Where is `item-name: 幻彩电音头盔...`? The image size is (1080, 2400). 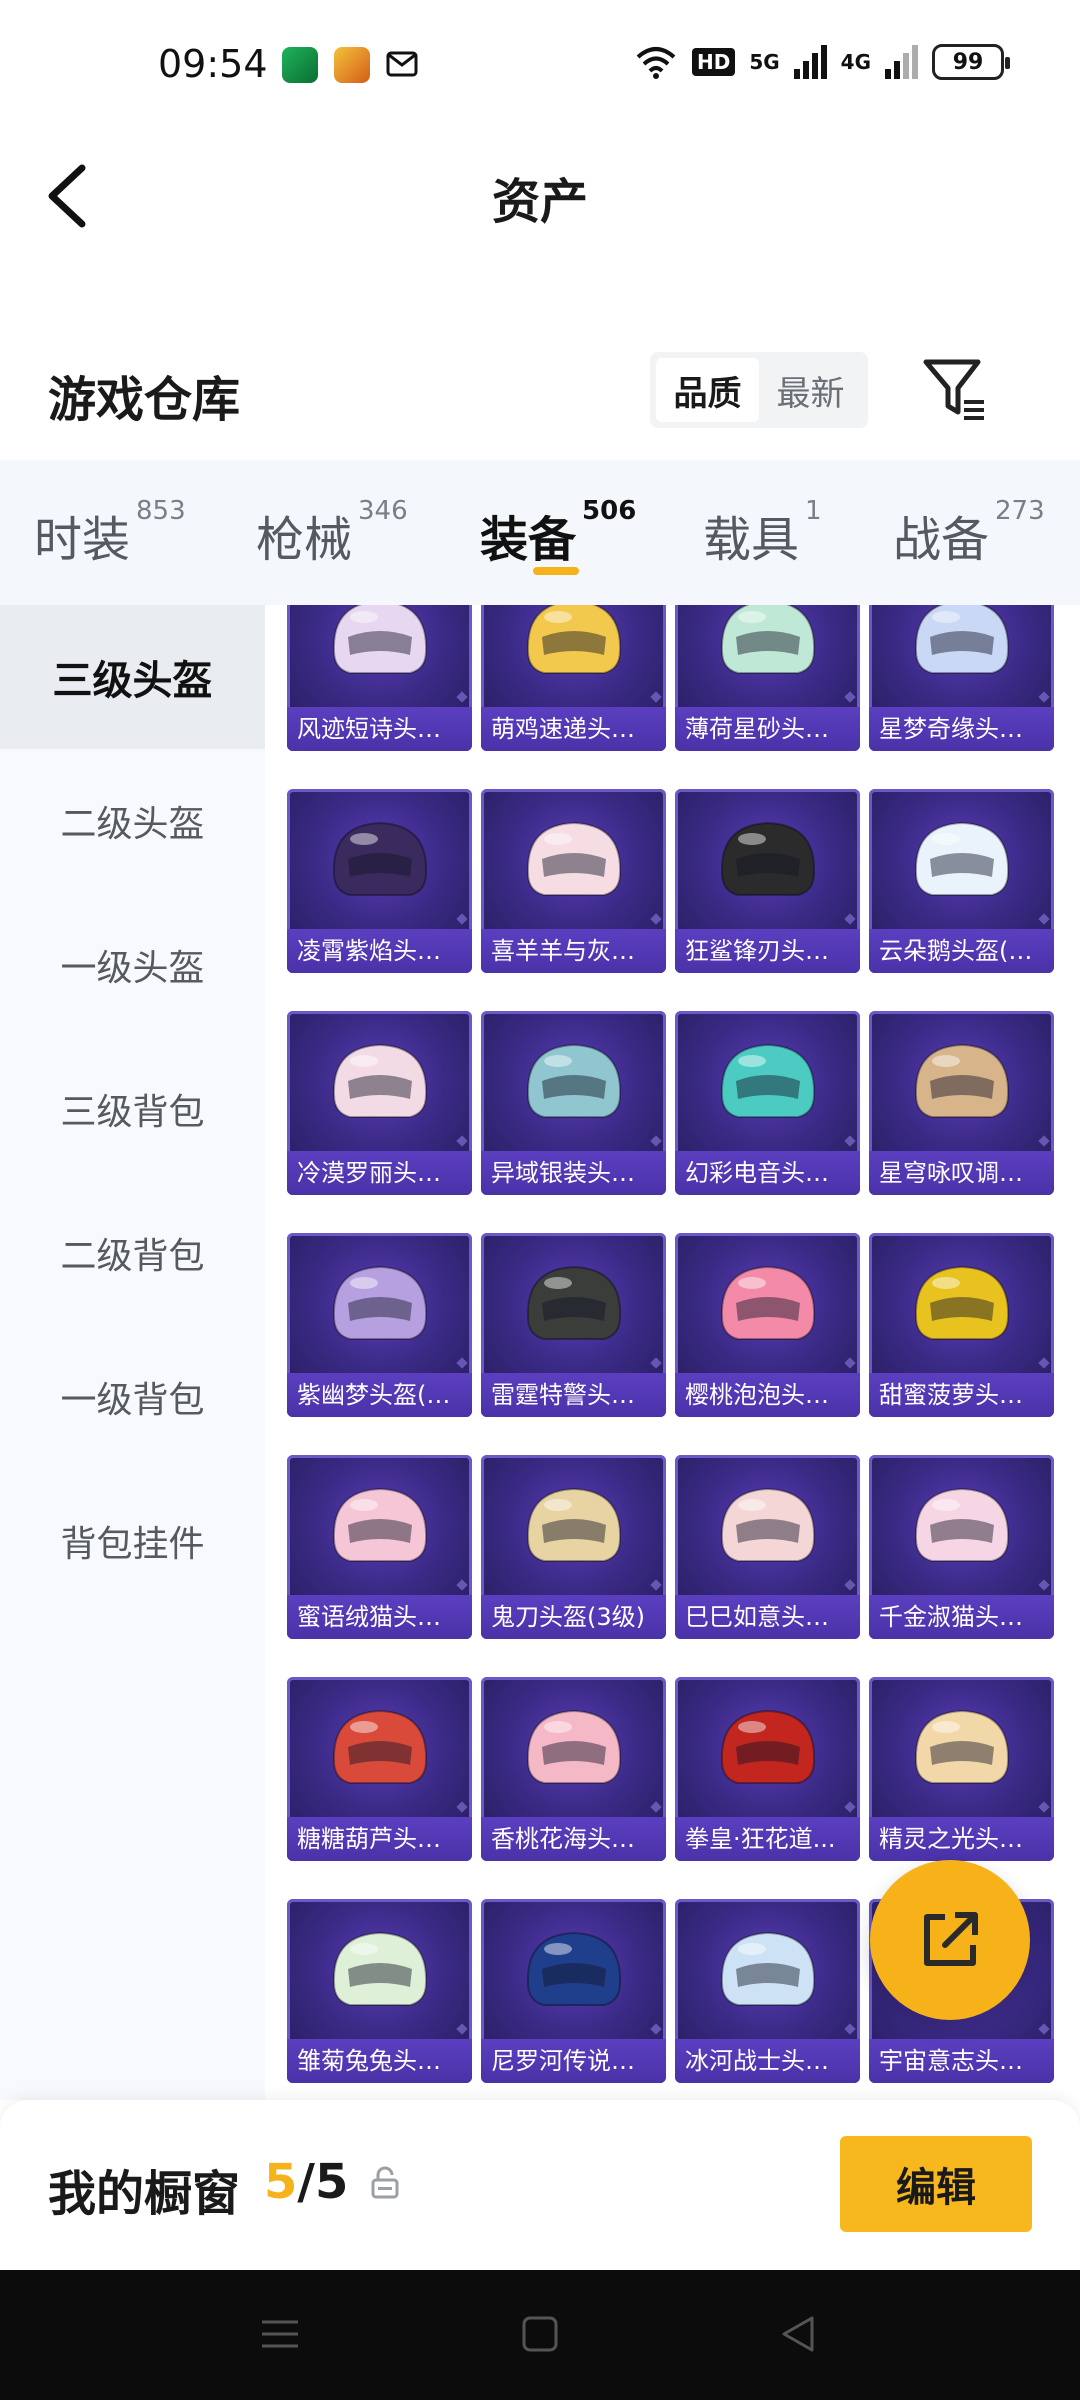
item-name: 幻彩电音头盔... is located at coordinates (767, 1173).